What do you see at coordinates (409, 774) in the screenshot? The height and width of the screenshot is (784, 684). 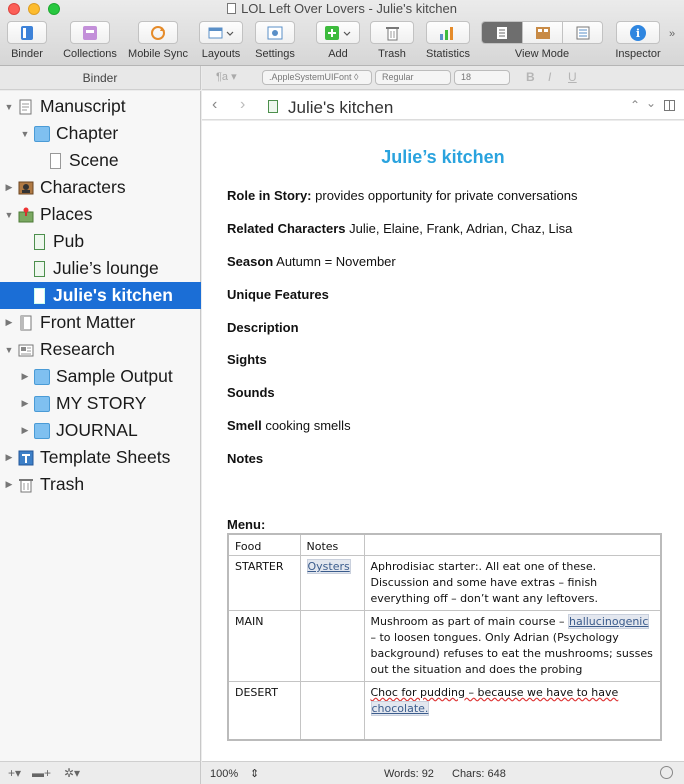 I see `word-count: Words: 92` at bounding box center [409, 774].